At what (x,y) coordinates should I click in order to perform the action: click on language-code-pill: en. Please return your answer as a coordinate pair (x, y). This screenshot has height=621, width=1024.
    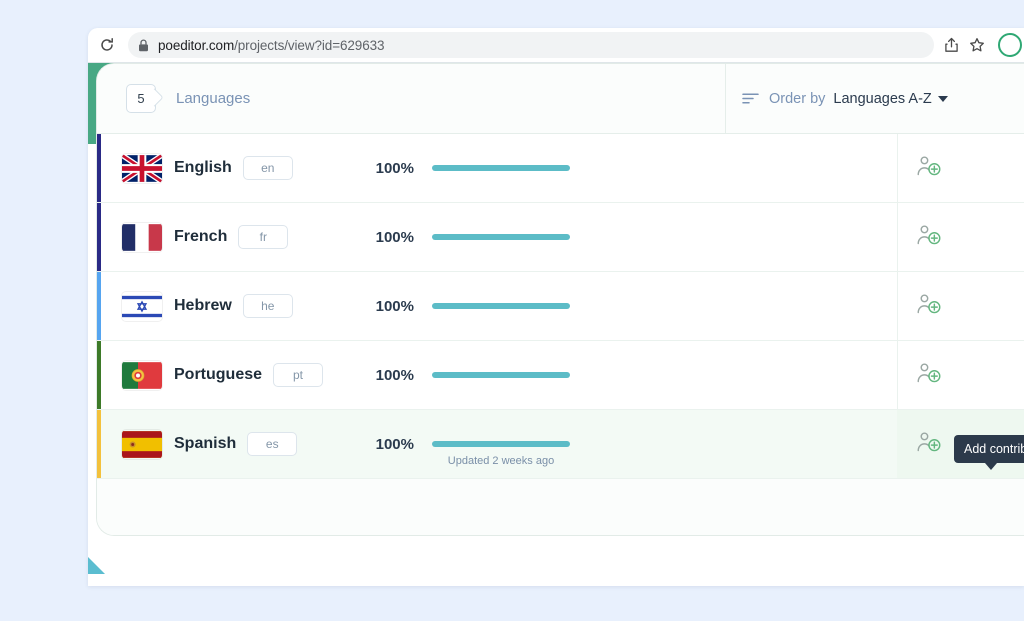
    Looking at the image, I should click on (267, 168).